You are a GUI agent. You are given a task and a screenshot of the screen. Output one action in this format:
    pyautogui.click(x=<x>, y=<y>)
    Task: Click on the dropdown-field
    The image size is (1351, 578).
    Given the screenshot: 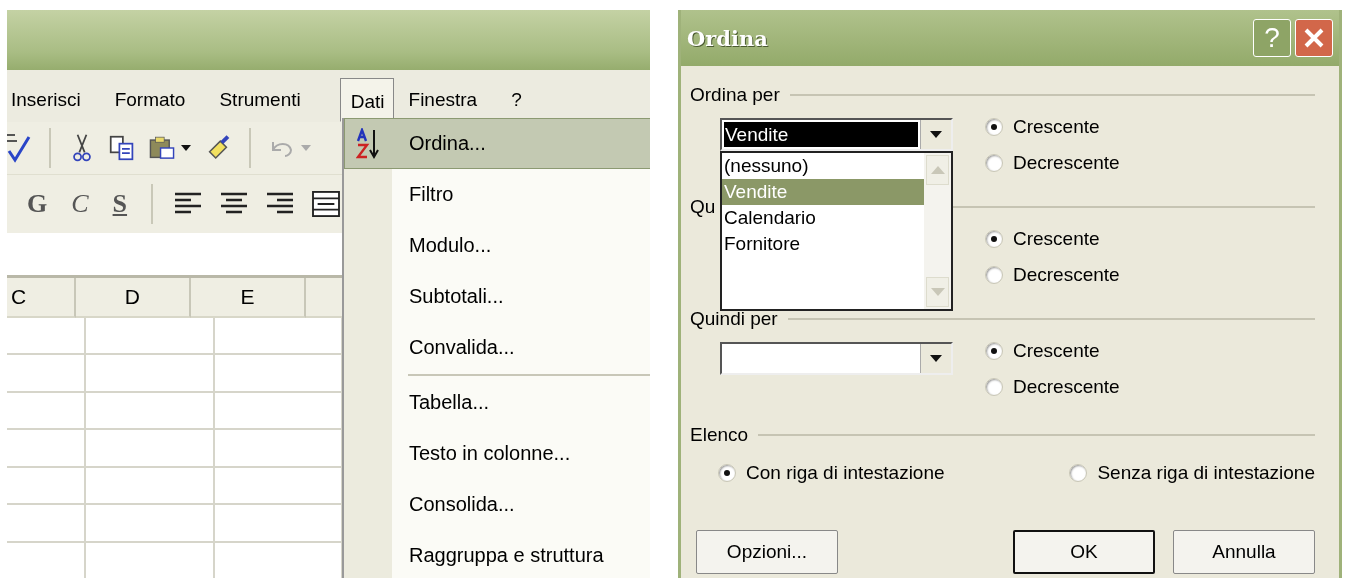 What is the action you would take?
    pyautogui.click(x=836, y=358)
    